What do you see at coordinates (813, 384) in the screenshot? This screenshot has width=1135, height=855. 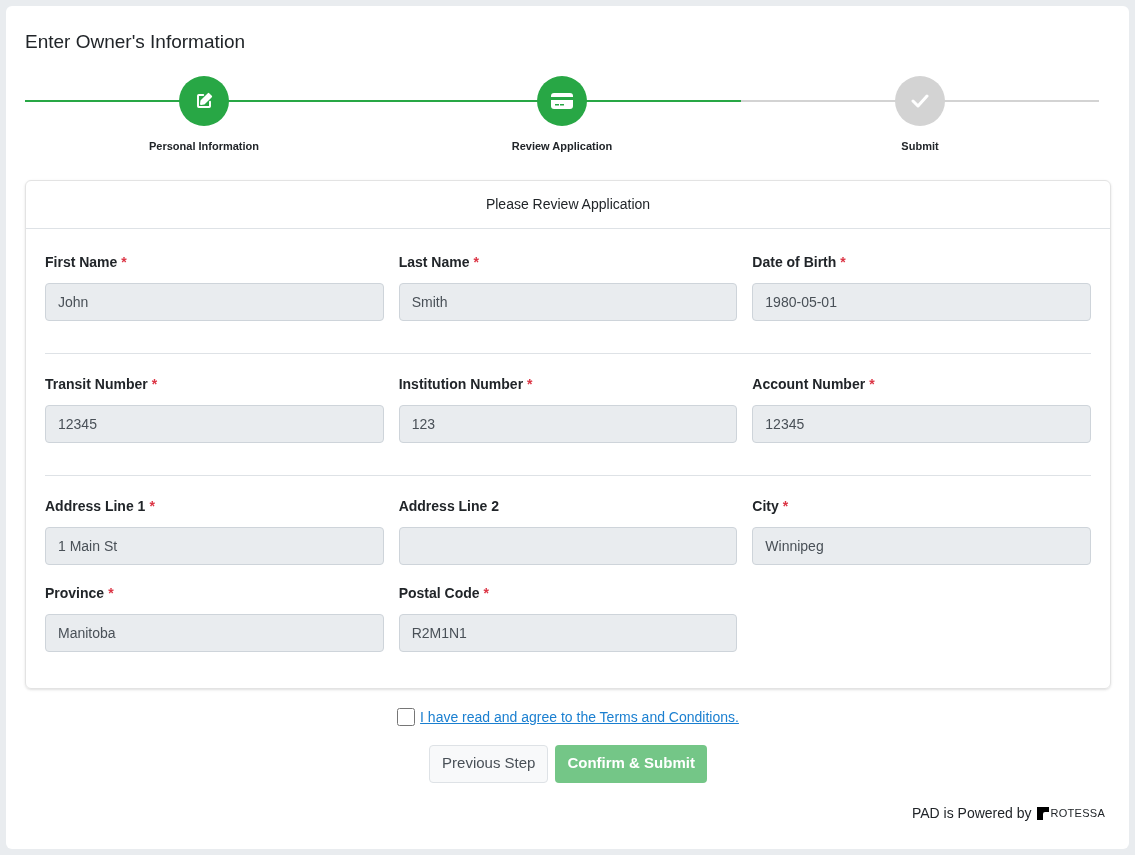 I see `field-label: Account Number *` at bounding box center [813, 384].